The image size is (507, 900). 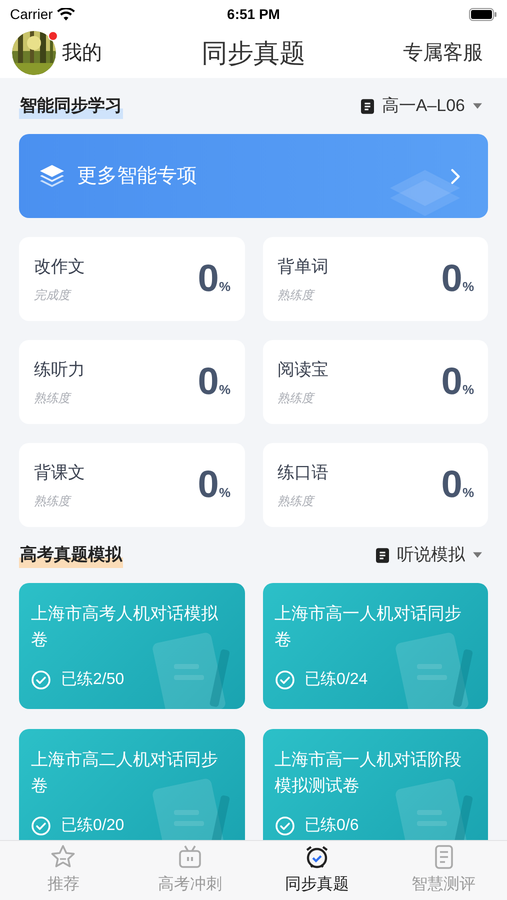 What do you see at coordinates (421, 106) in the screenshot?
I see `selector-dropdown: 高一A–L06` at bounding box center [421, 106].